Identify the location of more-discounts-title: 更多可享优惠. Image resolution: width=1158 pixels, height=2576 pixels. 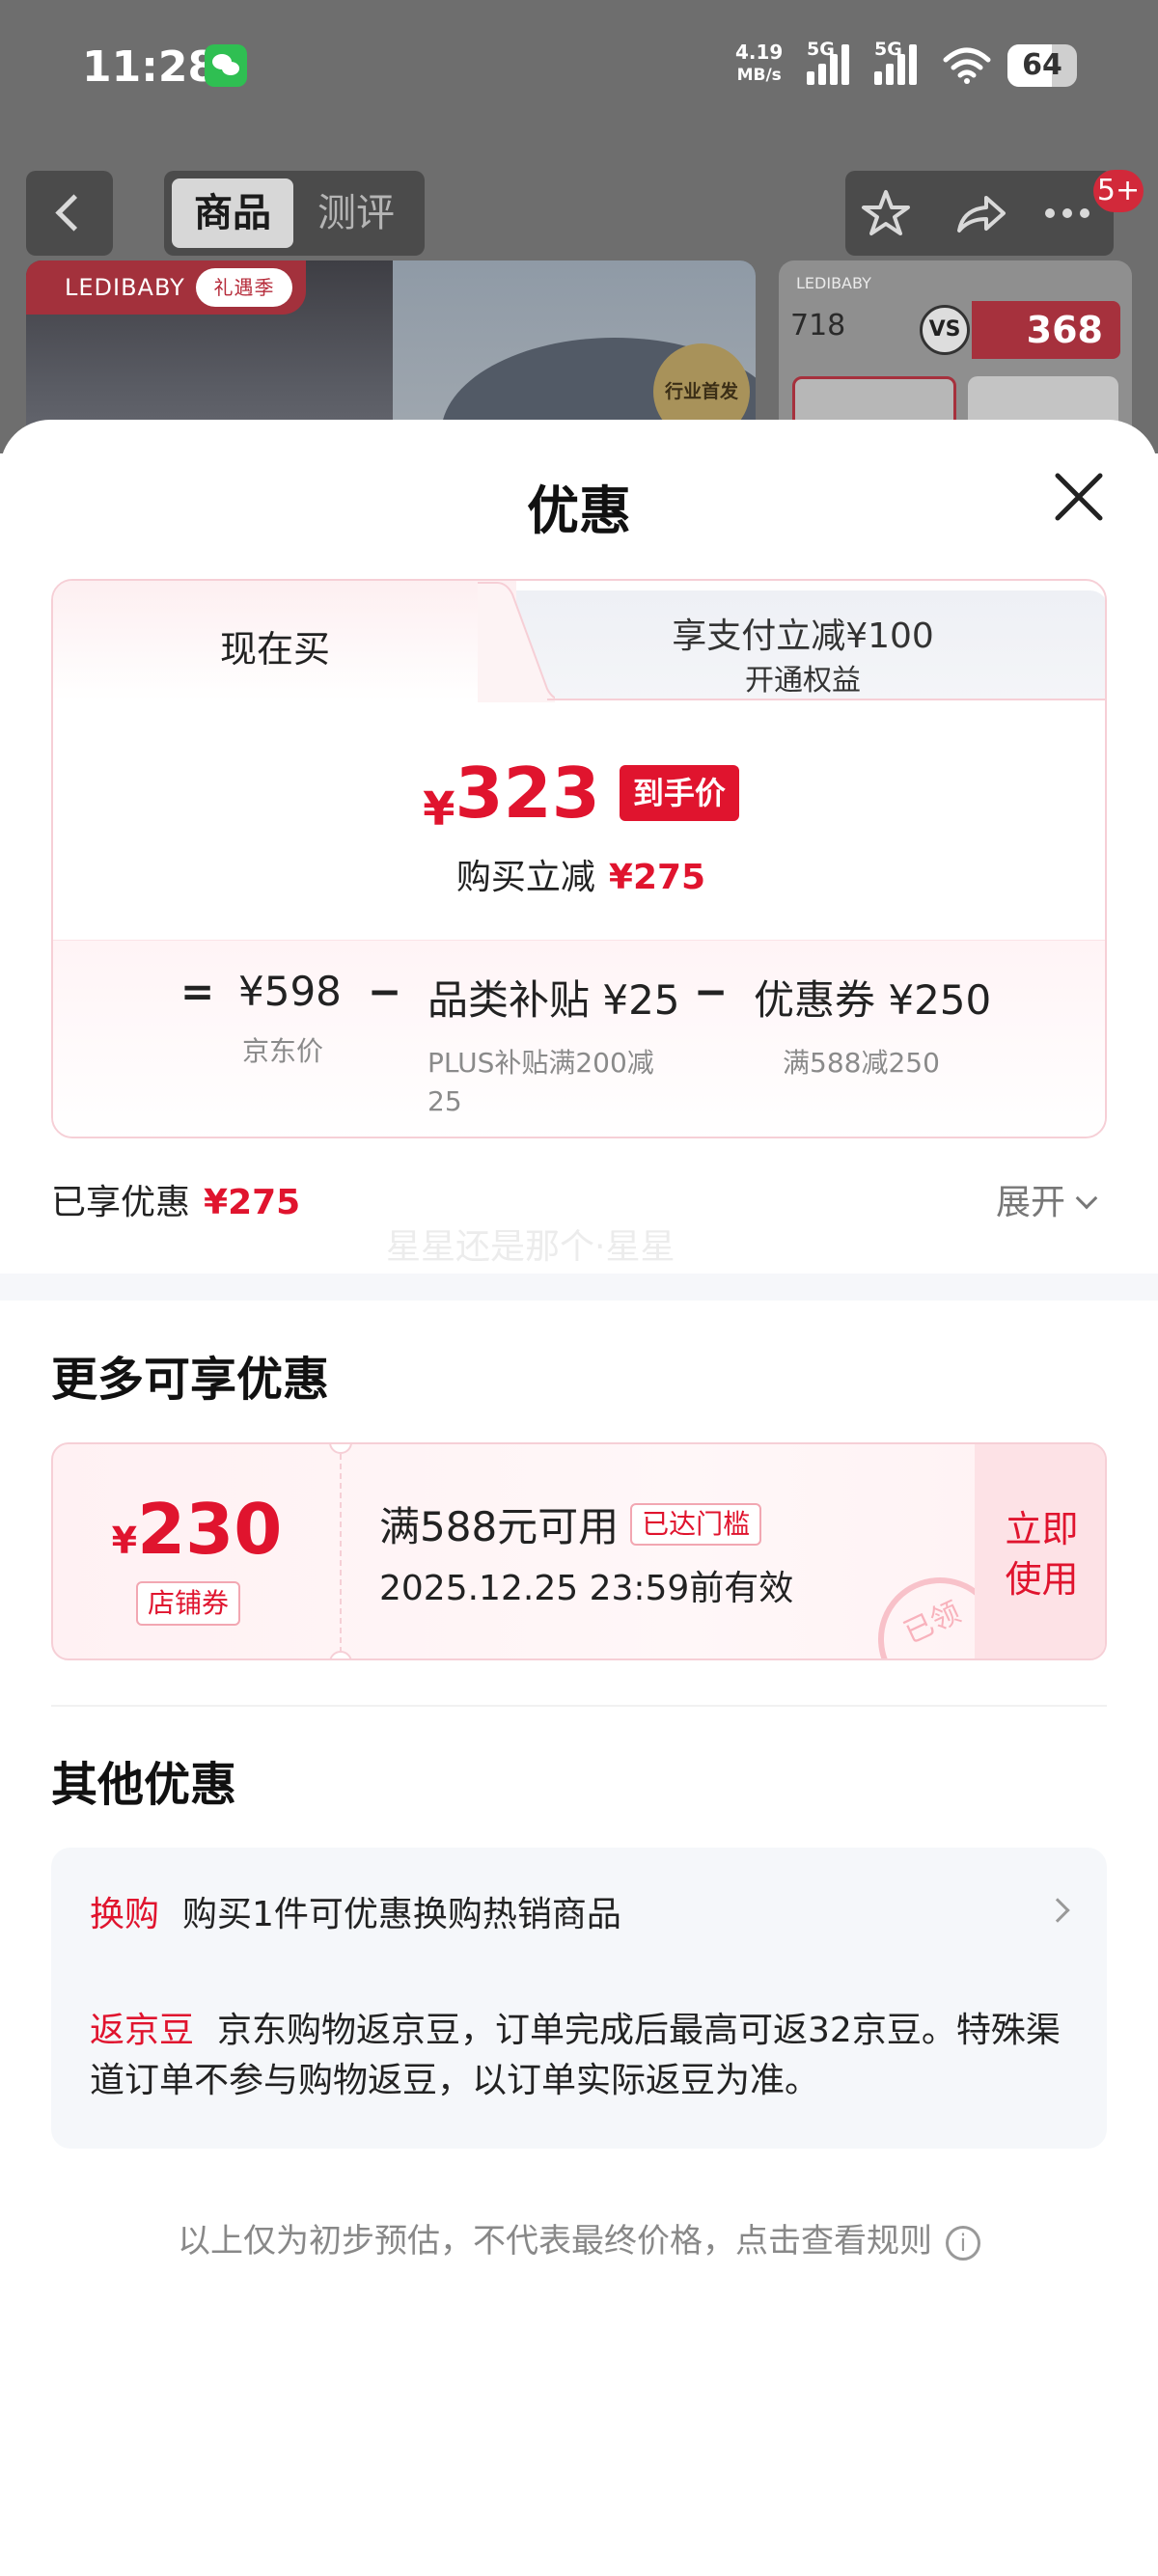
(190, 1380).